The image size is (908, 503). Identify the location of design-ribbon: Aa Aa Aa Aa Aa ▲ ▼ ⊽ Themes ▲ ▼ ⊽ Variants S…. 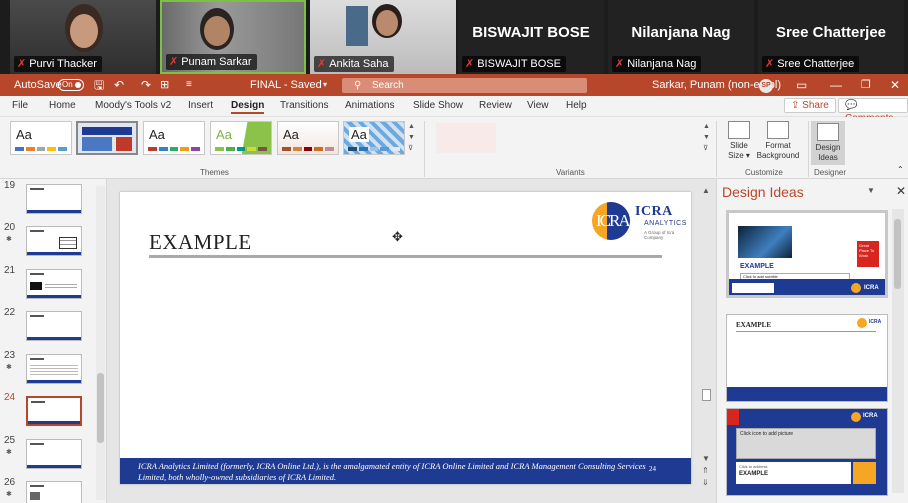
(454, 148).